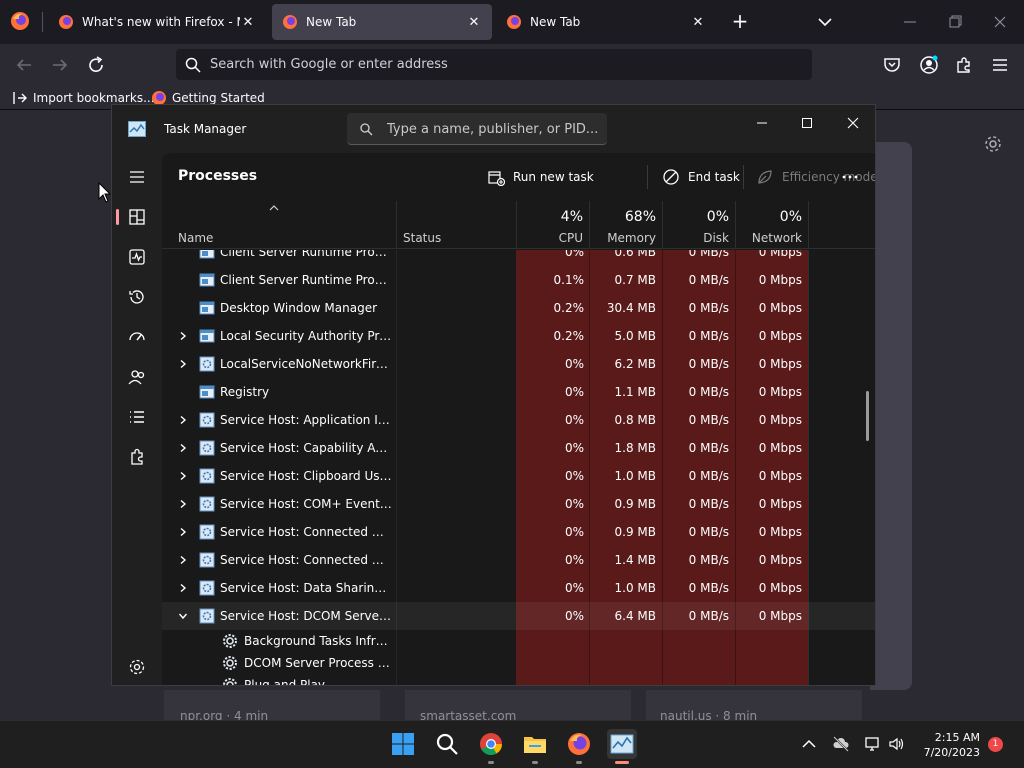 The height and width of the screenshot is (768, 1024). I want to click on process-search-box, so click(477, 129).